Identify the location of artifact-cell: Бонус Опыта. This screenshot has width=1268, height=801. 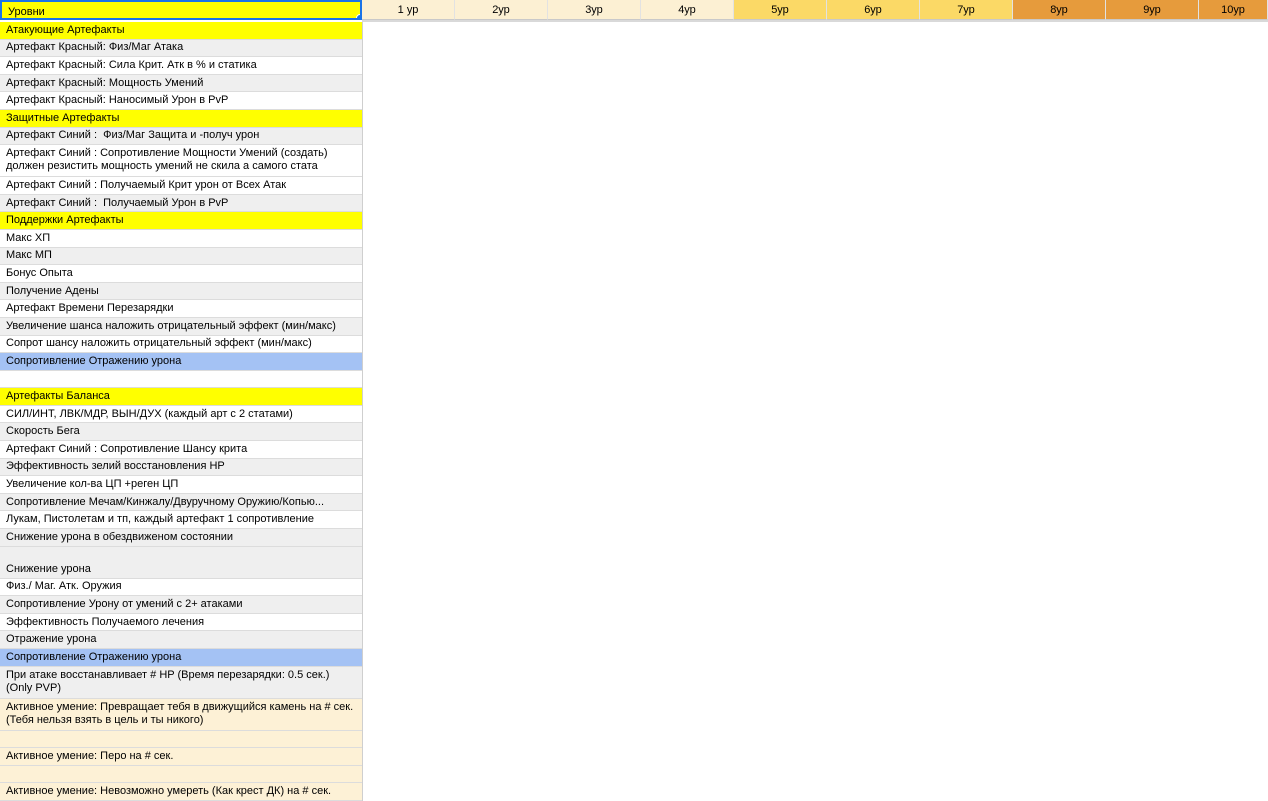
(181, 274).